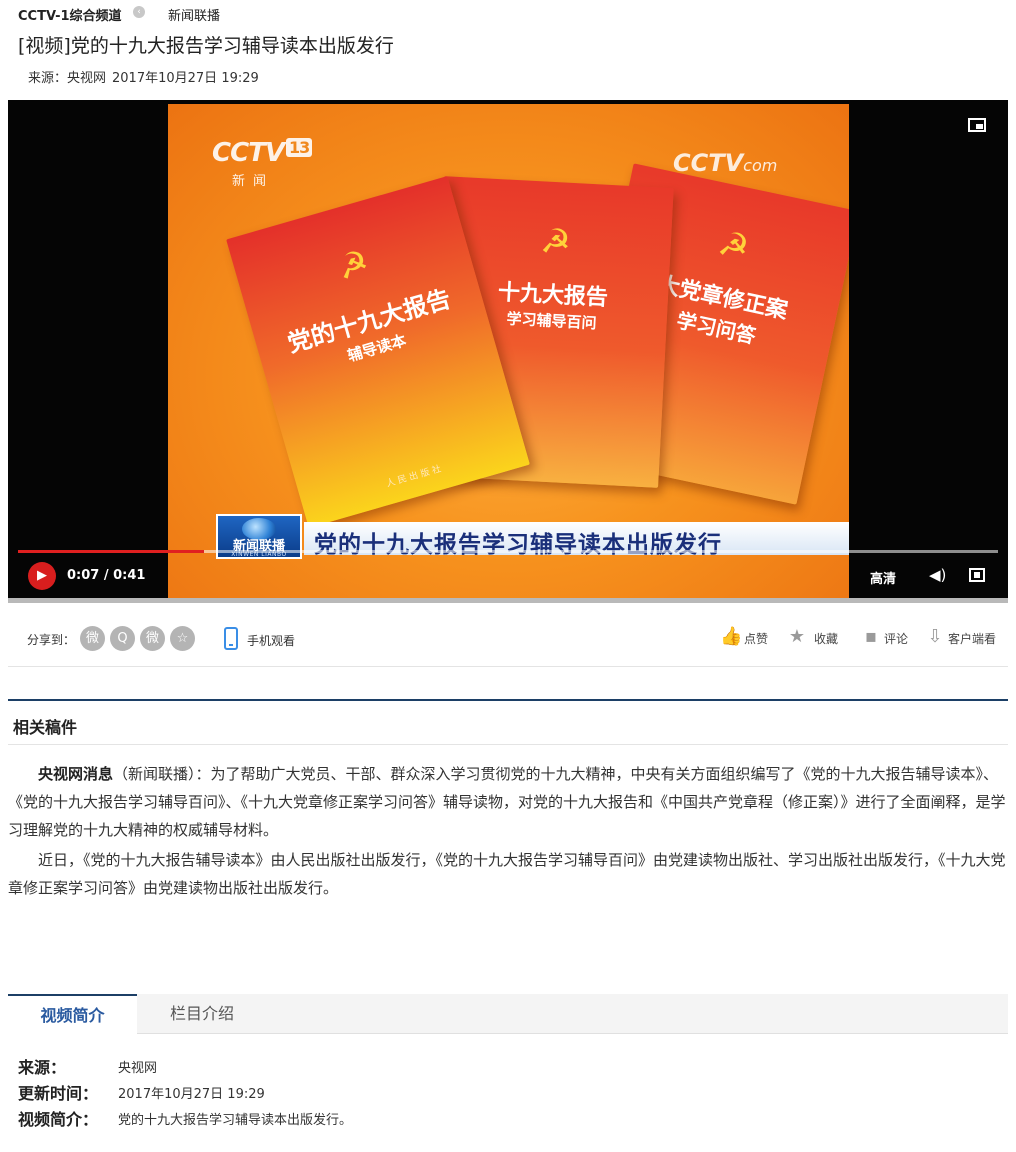 Image resolution: width=1016 pixels, height=1152 pixels. What do you see at coordinates (508, 551) in the screenshot?
I see `progress-bar` at bounding box center [508, 551].